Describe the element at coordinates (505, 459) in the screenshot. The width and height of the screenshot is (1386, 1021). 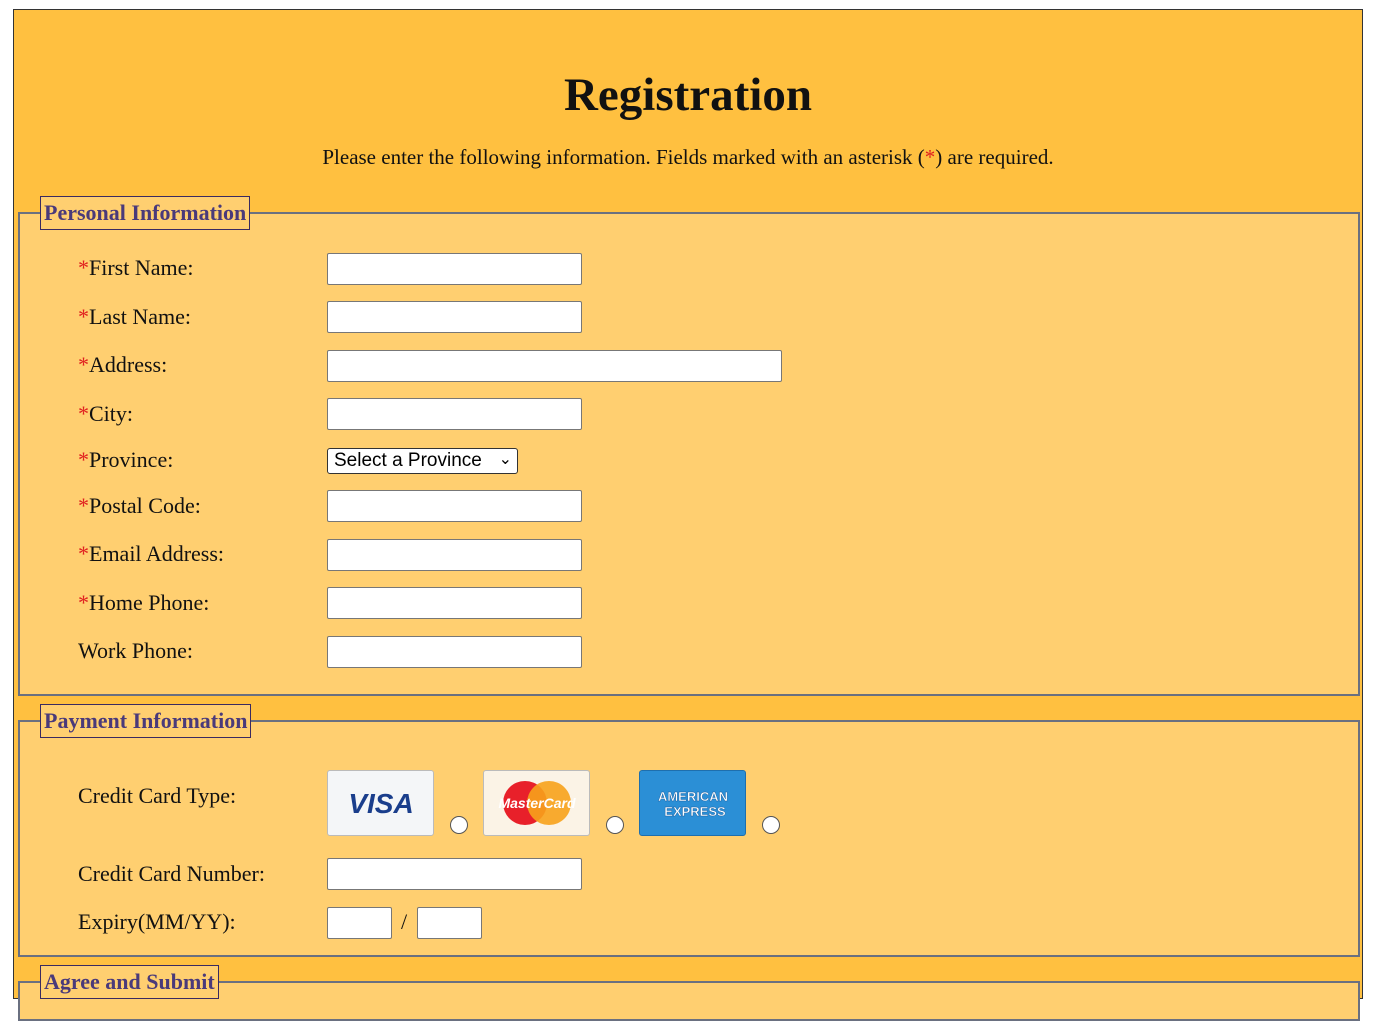
I see `chevron-down-icon: ⌄` at that location.